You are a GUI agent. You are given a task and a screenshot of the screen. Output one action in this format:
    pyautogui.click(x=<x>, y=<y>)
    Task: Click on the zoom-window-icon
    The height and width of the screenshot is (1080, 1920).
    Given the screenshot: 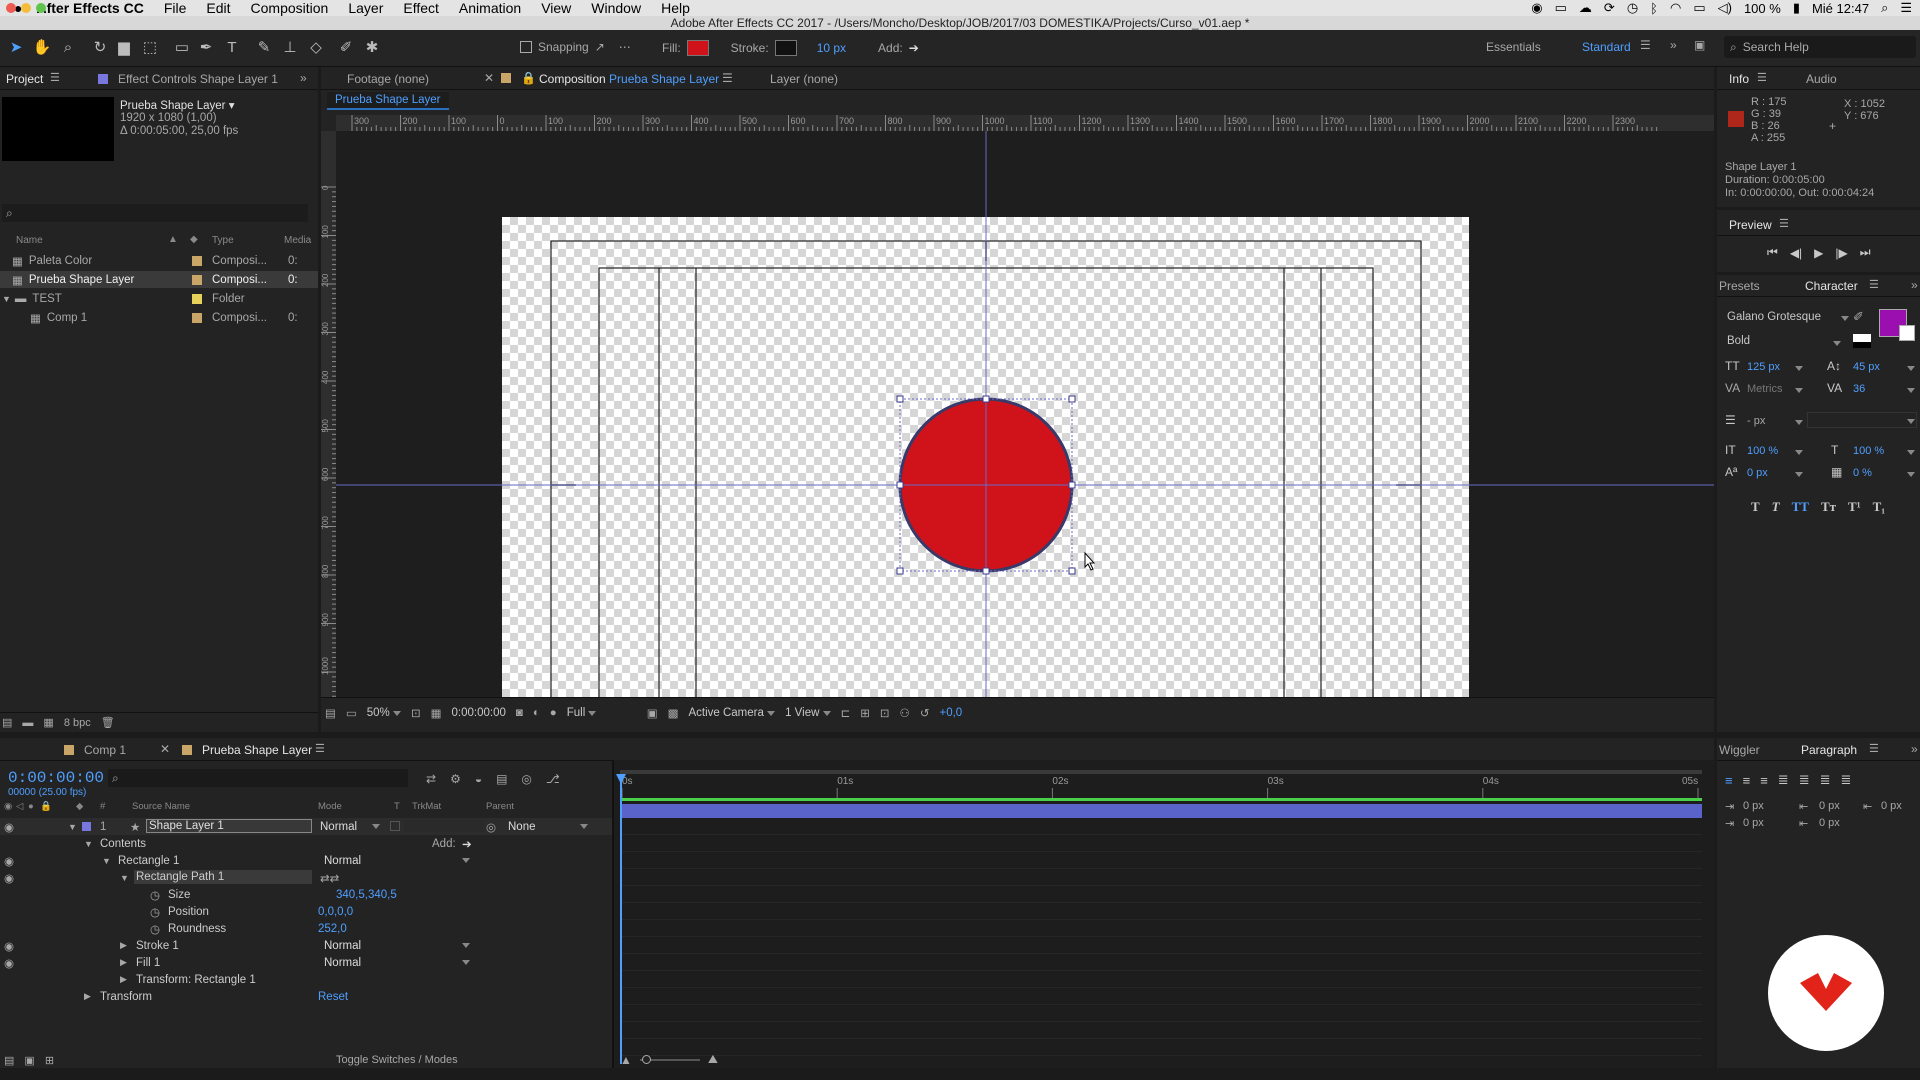 What is the action you would take?
    pyautogui.click(x=41, y=8)
    